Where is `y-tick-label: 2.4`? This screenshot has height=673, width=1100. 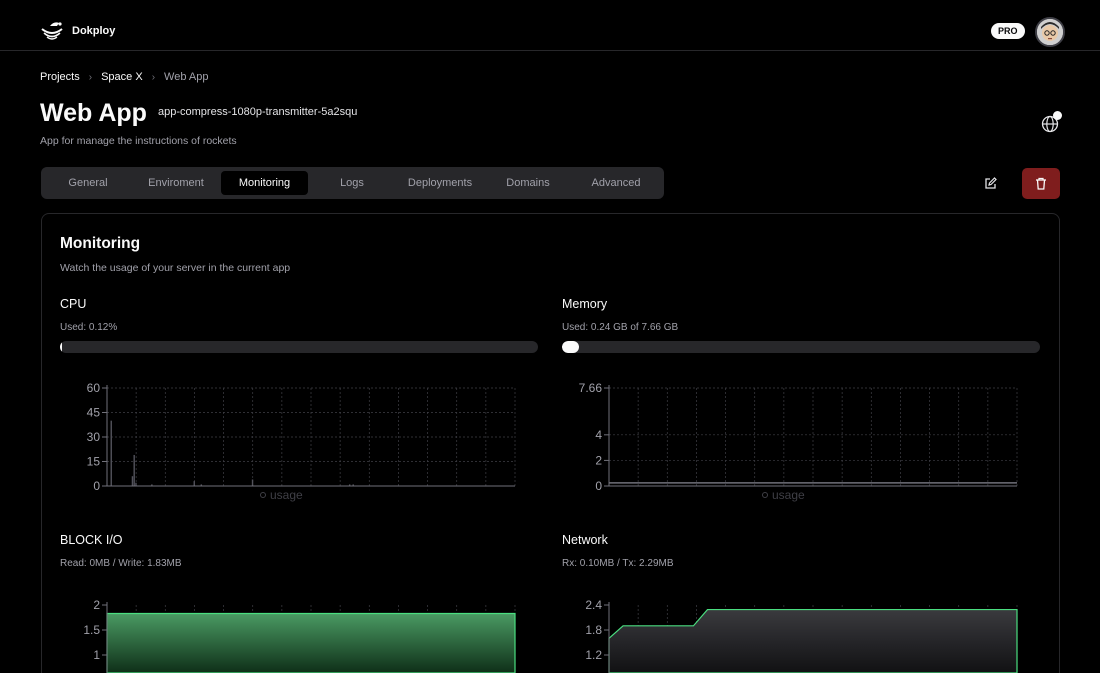
y-tick-label: 2.4 is located at coordinates (593, 605).